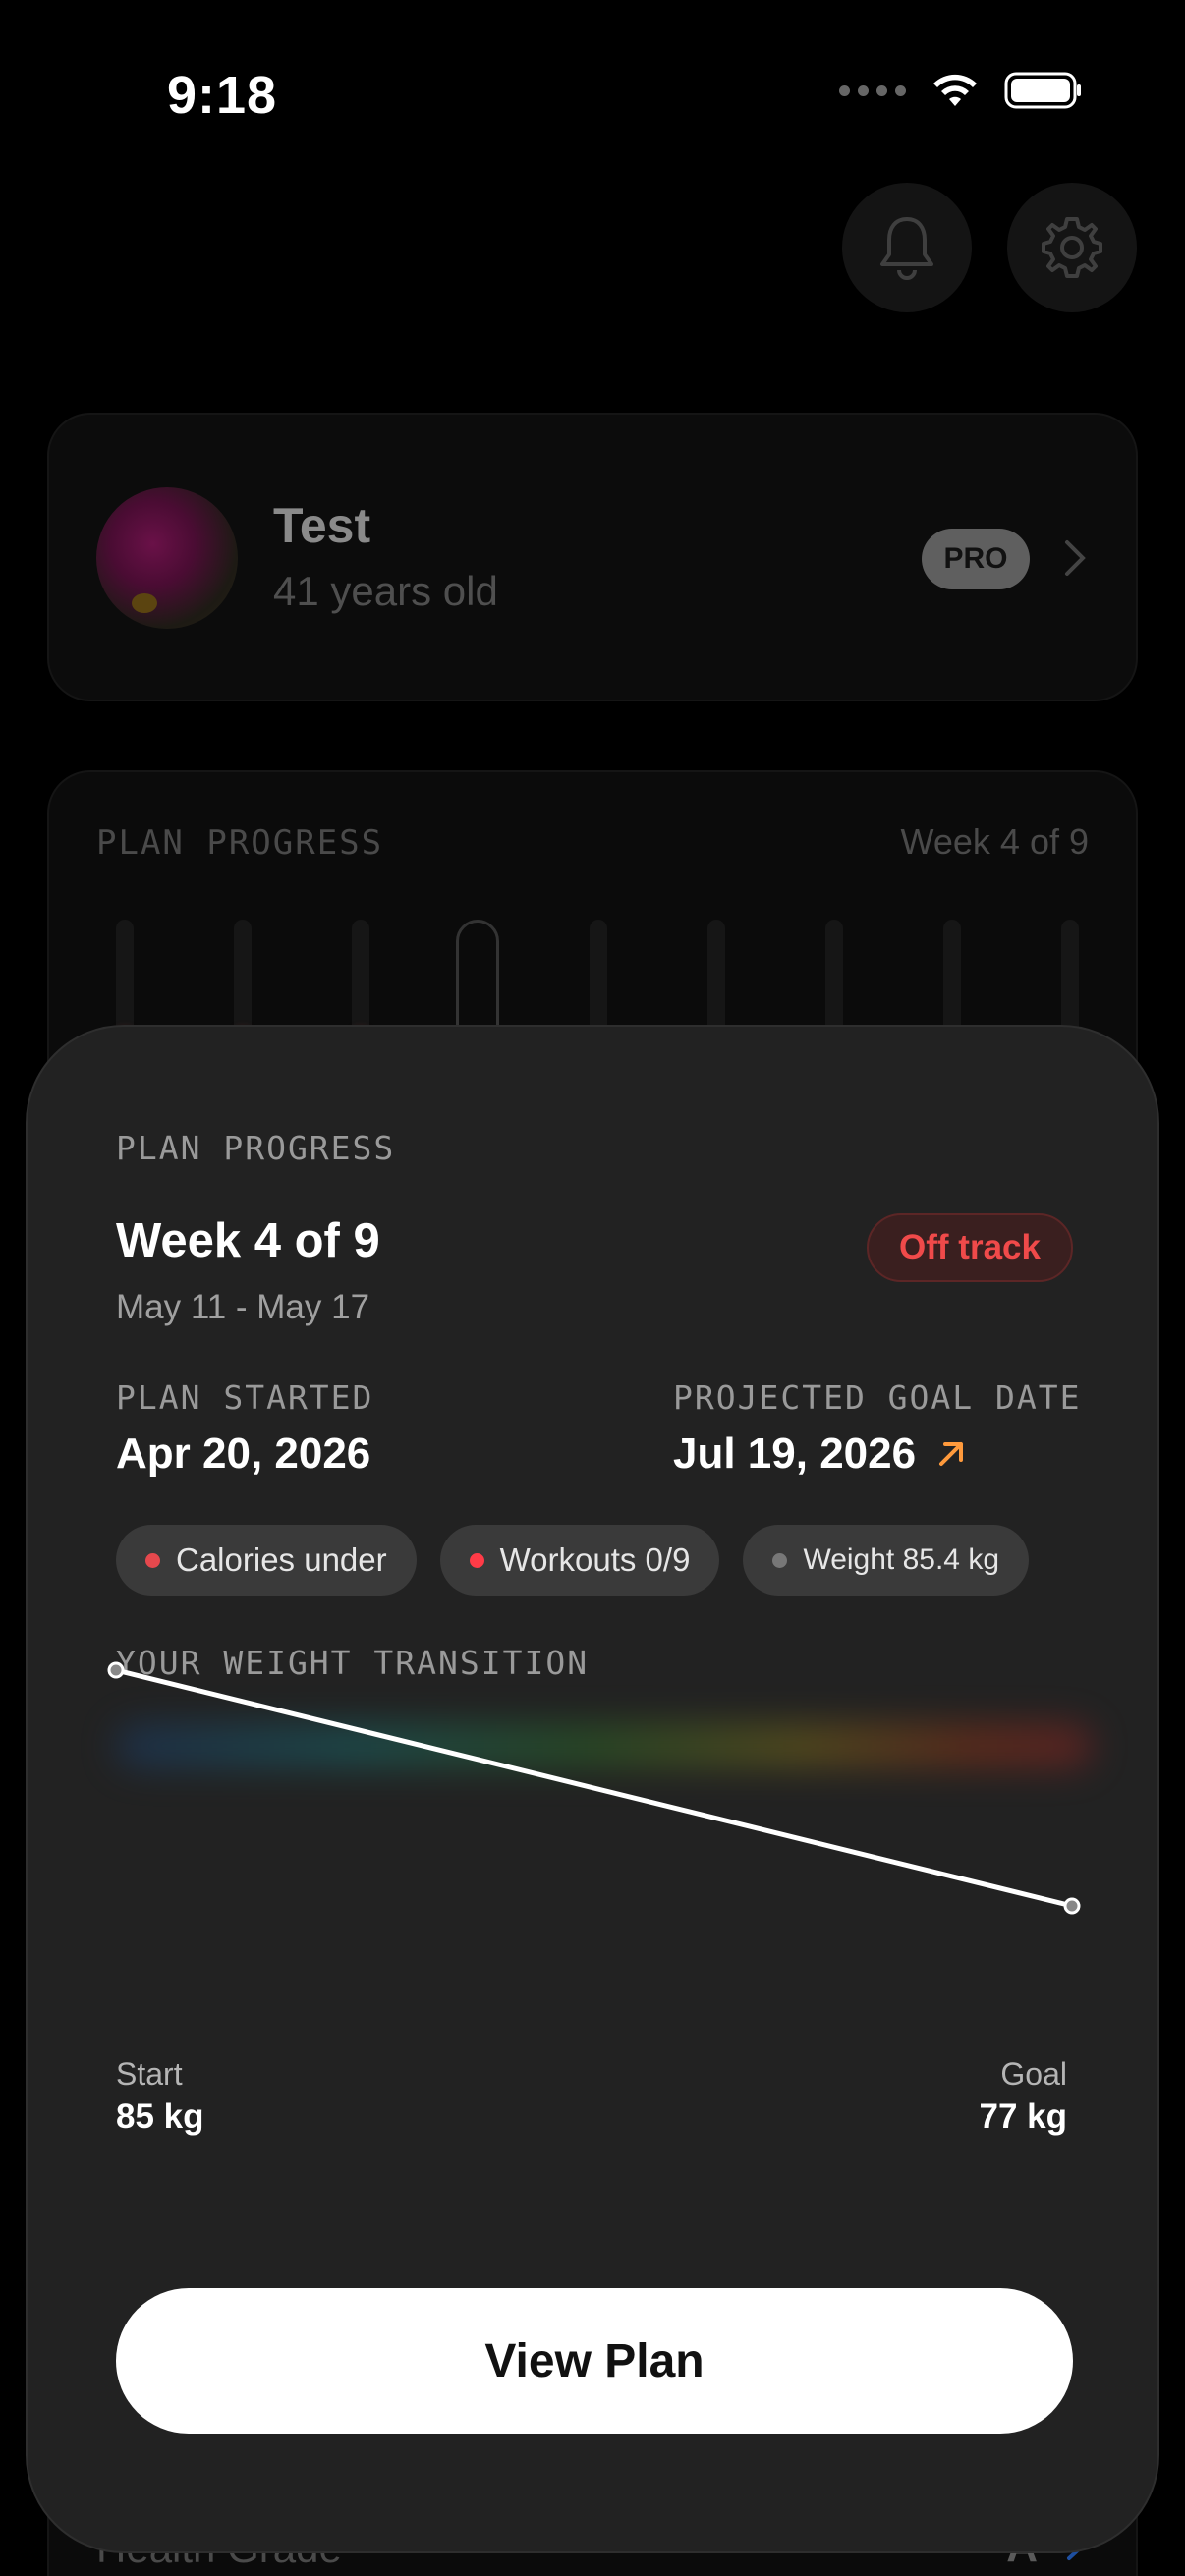 This screenshot has height=2576, width=1185. I want to click on gear-icon, so click(1072, 247).